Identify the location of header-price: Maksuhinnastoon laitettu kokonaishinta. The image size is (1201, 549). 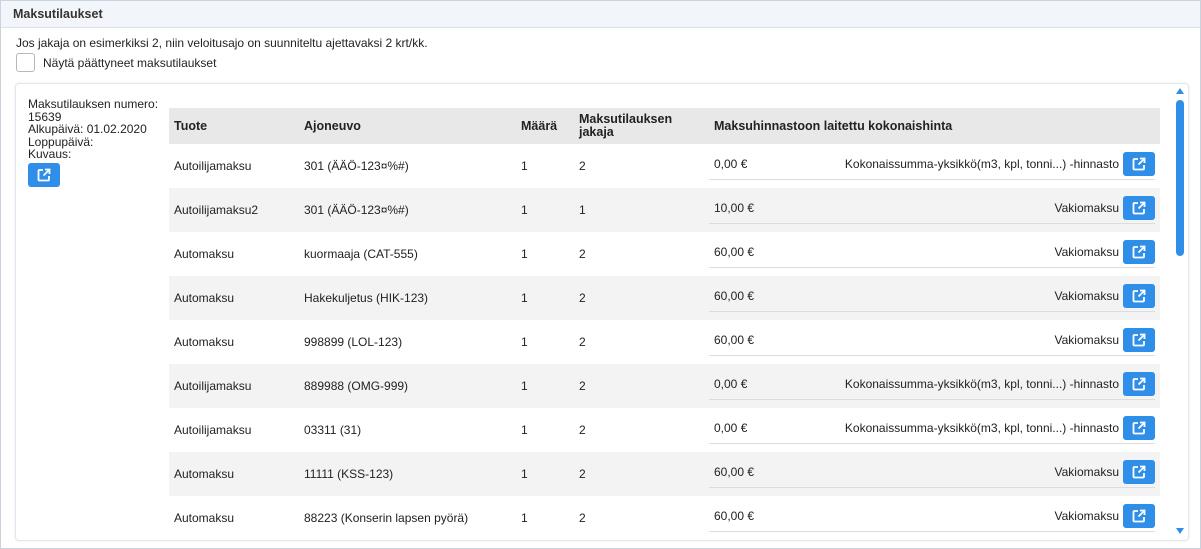
(934, 126).